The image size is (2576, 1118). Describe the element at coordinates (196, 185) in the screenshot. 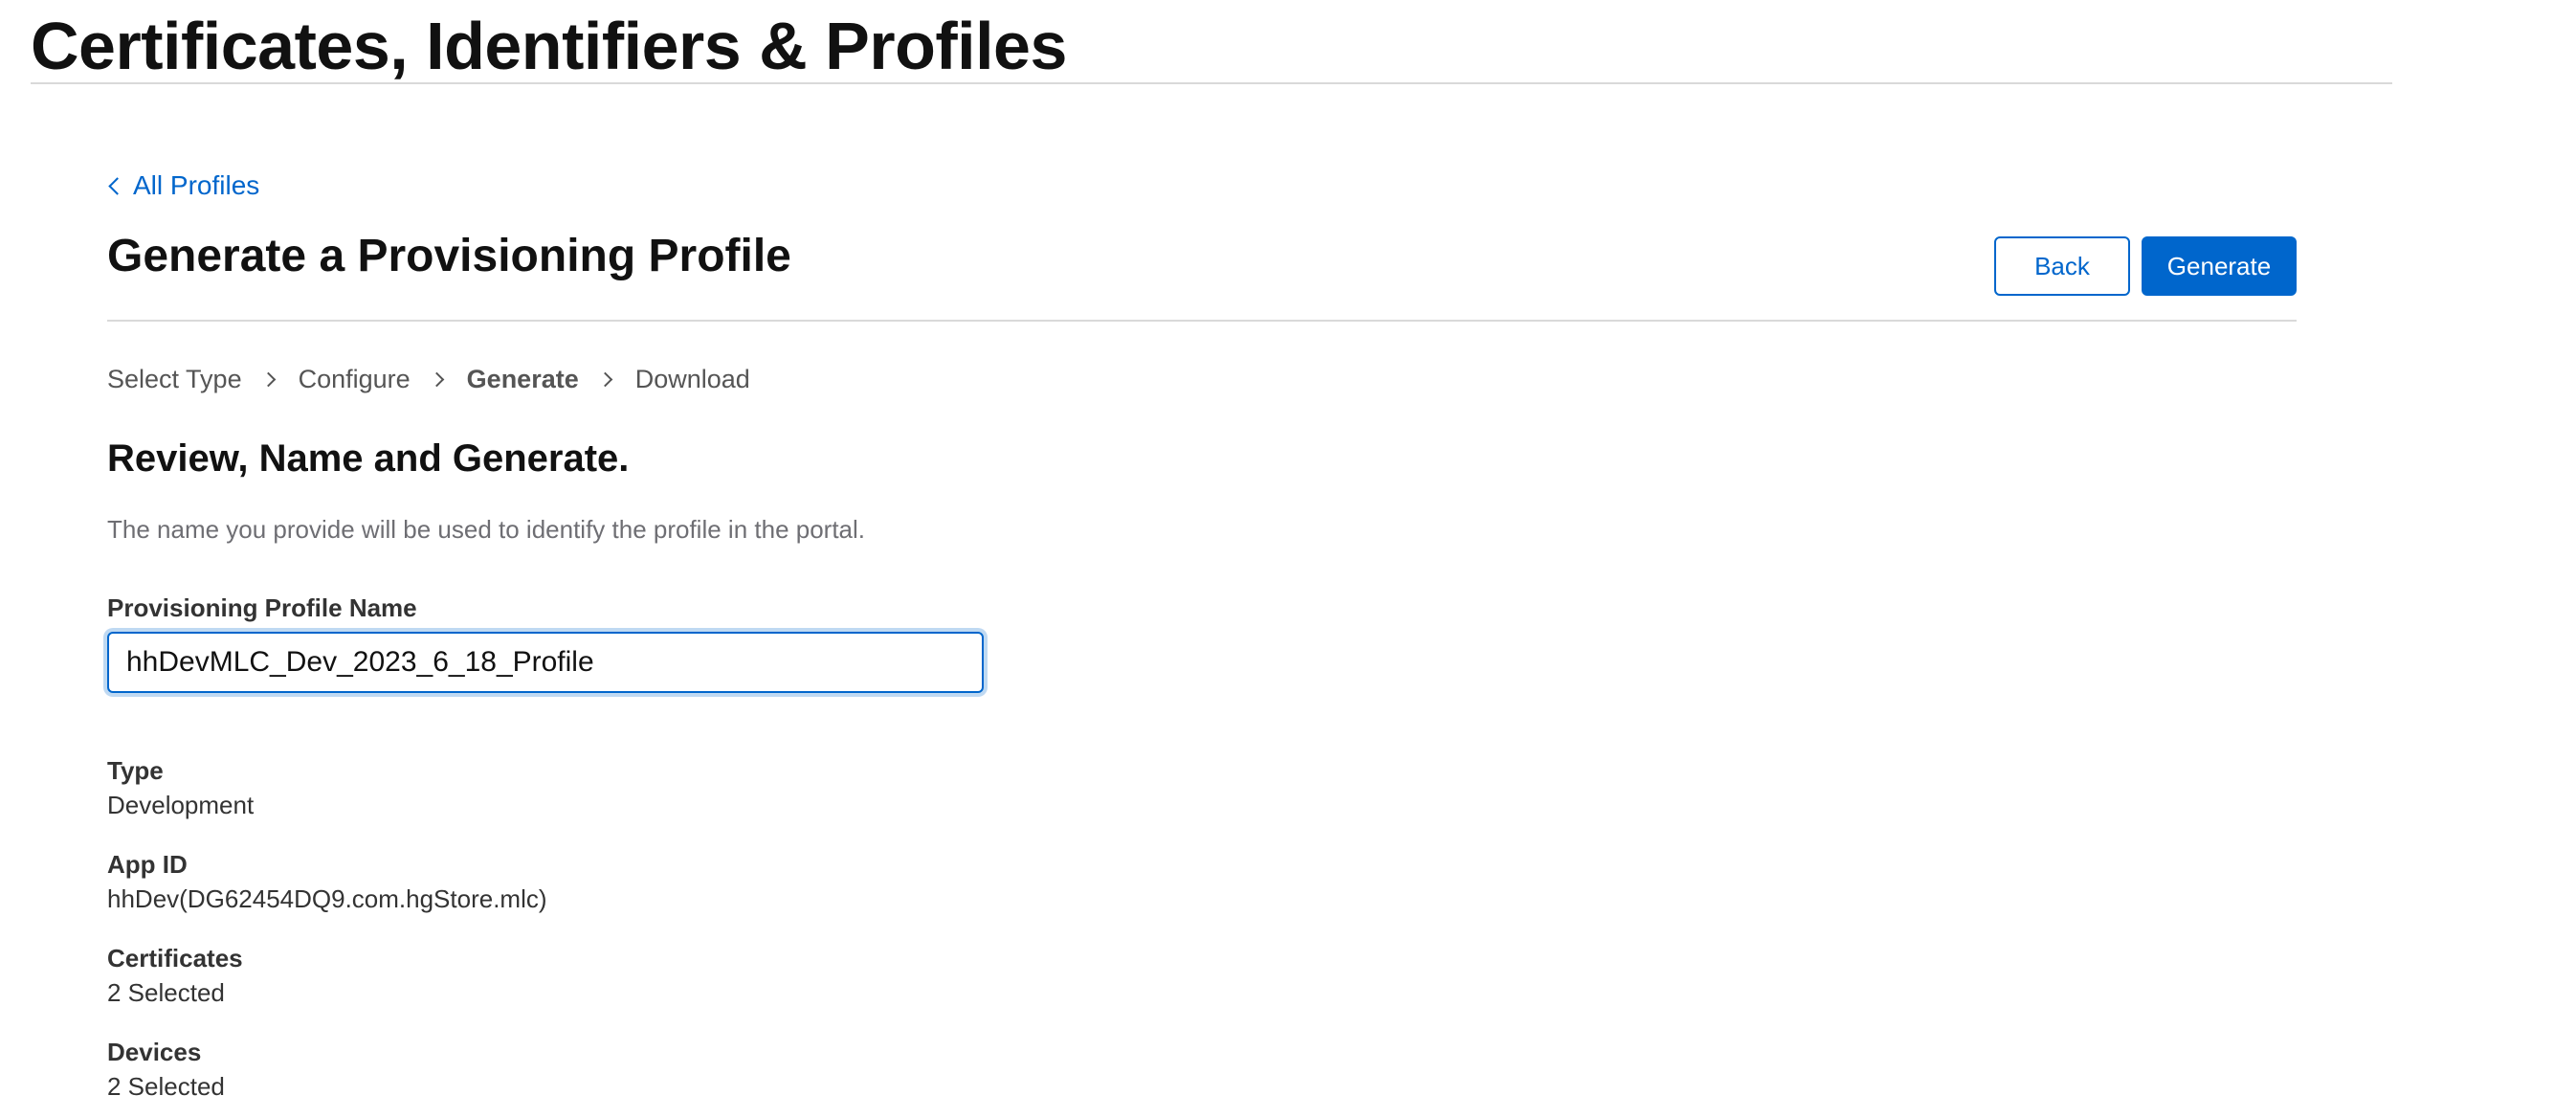

I see `all-profiles-link-label: All Profiles` at that location.